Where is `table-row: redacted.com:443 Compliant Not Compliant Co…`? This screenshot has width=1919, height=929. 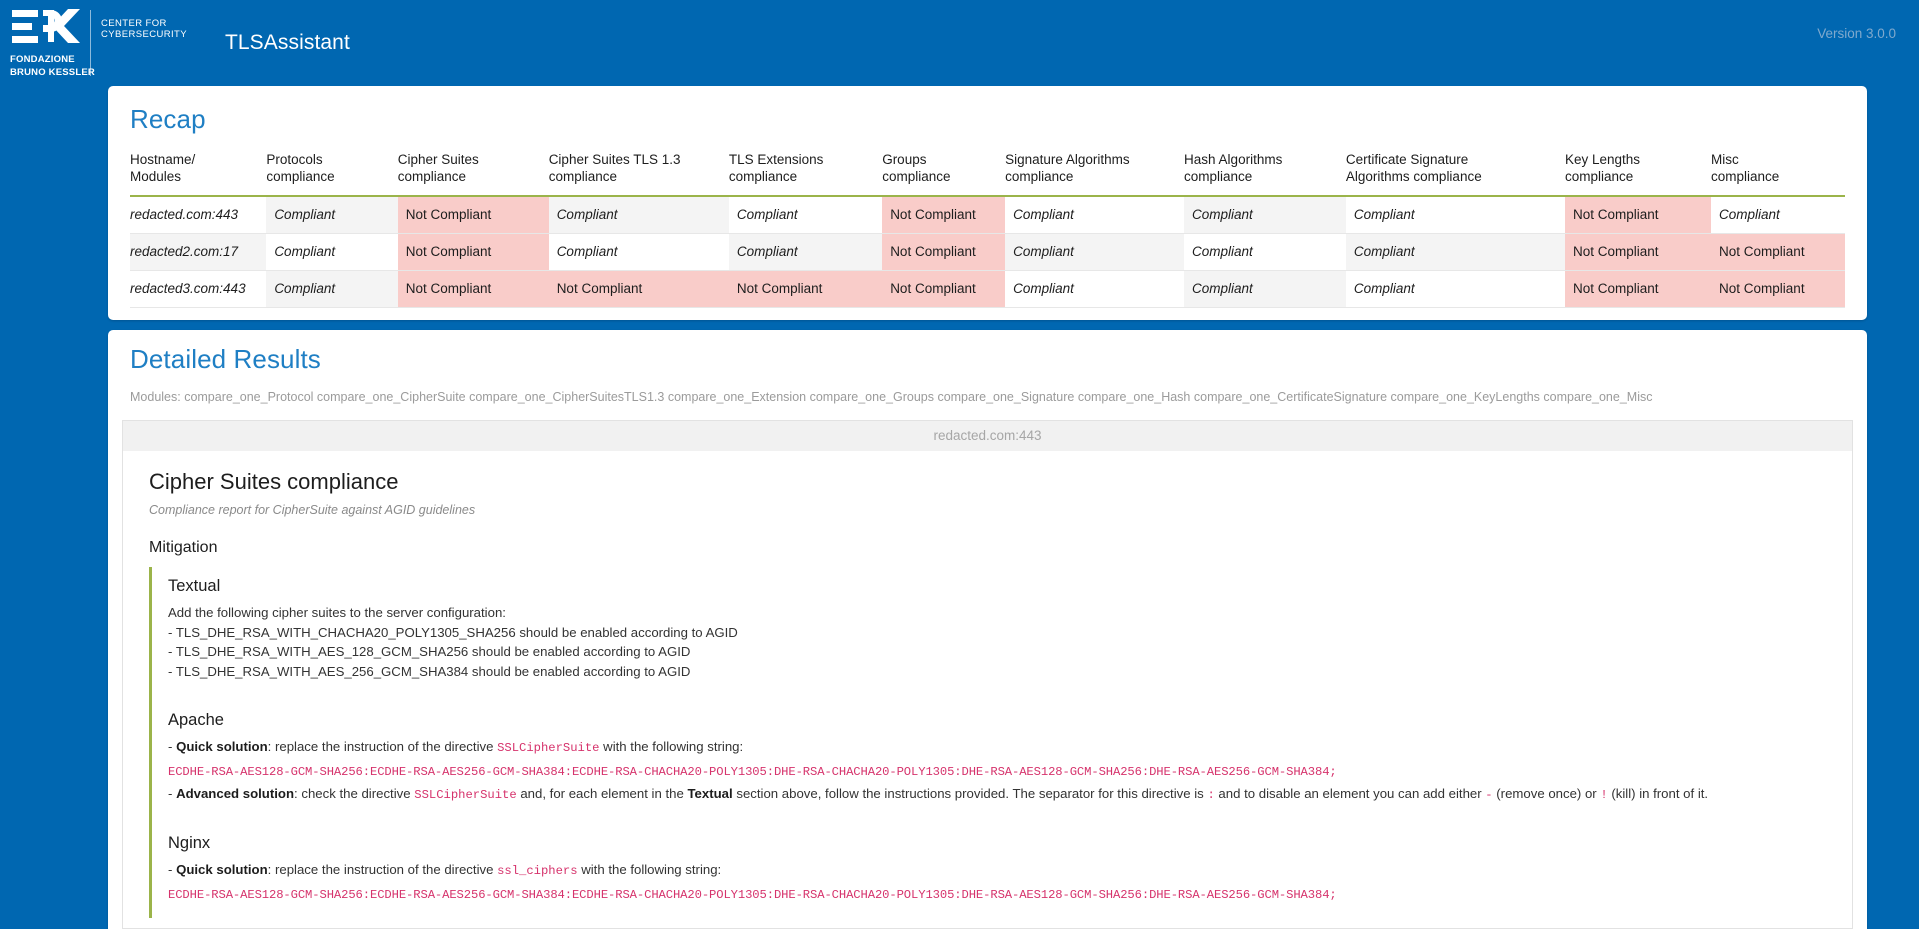 table-row: redacted.com:443 Compliant Not Compliant Co… is located at coordinates (987, 215).